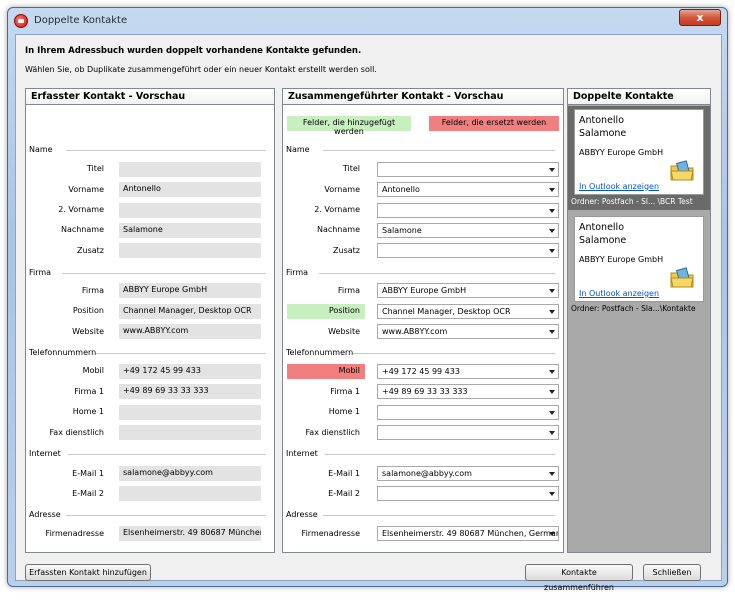 The height and width of the screenshot is (600, 735). I want to click on captured-titel, so click(190, 169).